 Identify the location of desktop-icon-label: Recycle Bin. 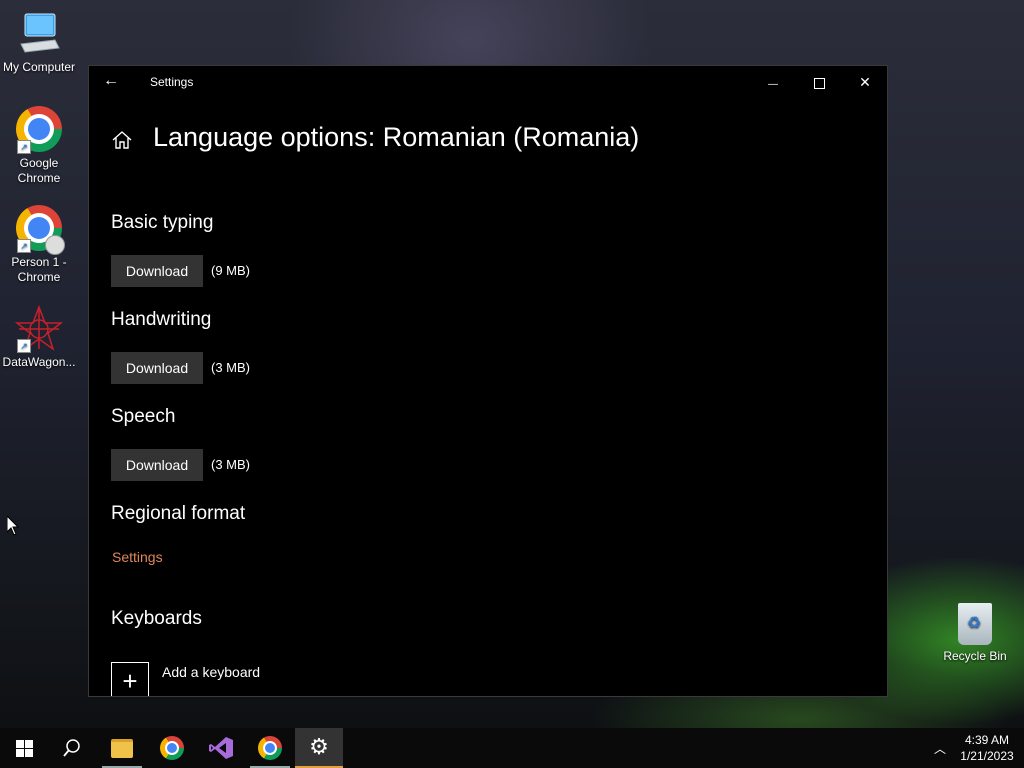
(975, 656).